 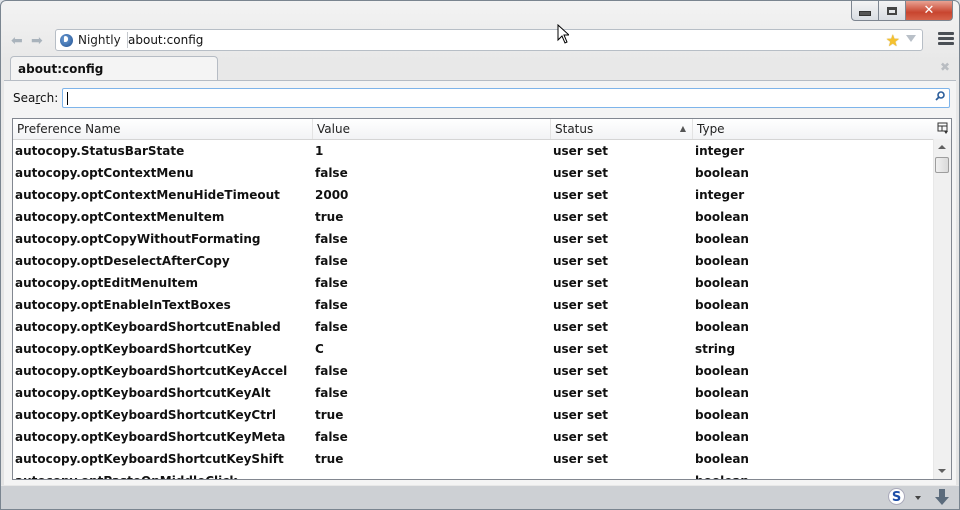 I want to click on preference-name-cell: autocopy.optContextMenu, so click(x=104, y=173).